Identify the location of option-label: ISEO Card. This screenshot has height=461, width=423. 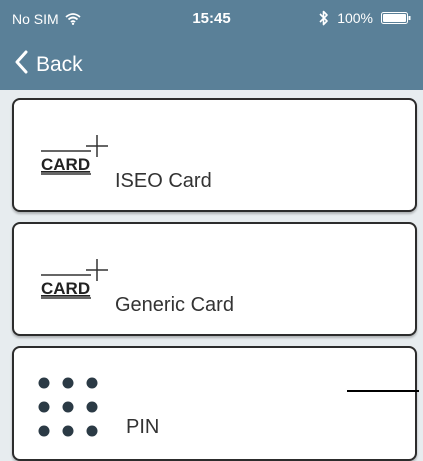
(163, 181).